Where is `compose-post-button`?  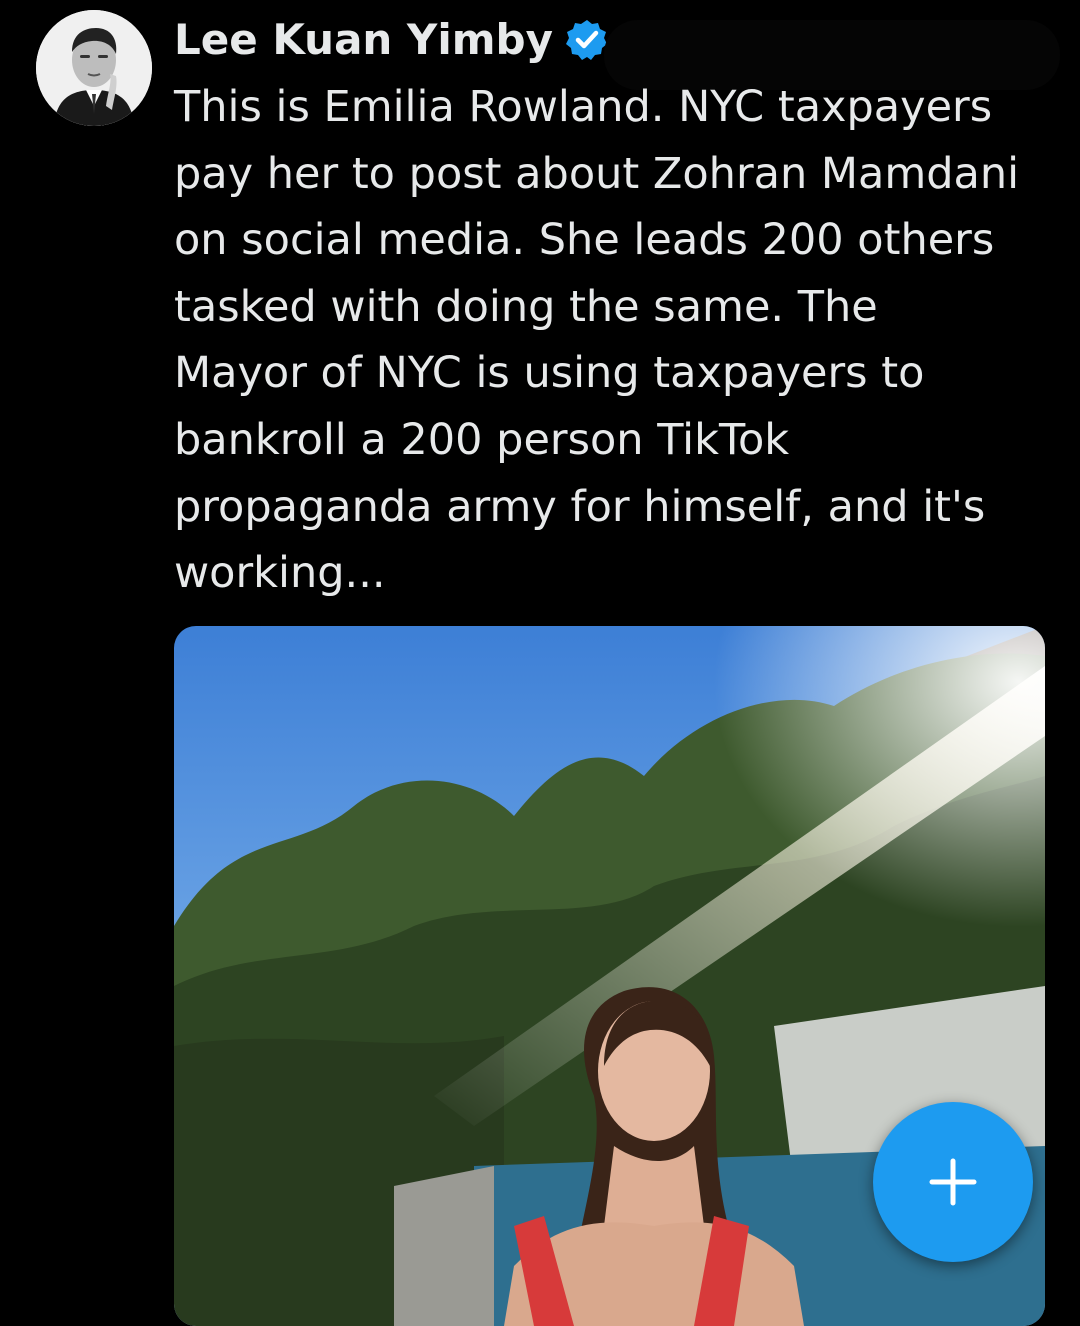 compose-post-button is located at coordinates (953, 1182).